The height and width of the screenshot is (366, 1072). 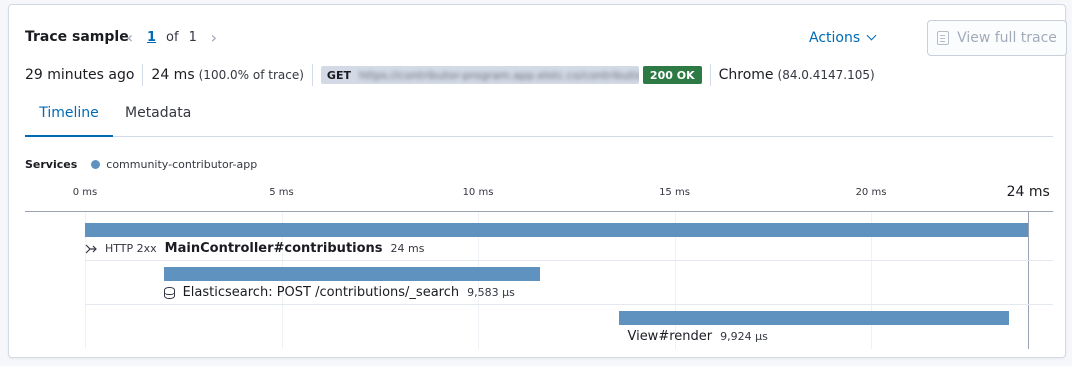 What do you see at coordinates (96, 164) in the screenshot?
I see `service-color-dot` at bounding box center [96, 164].